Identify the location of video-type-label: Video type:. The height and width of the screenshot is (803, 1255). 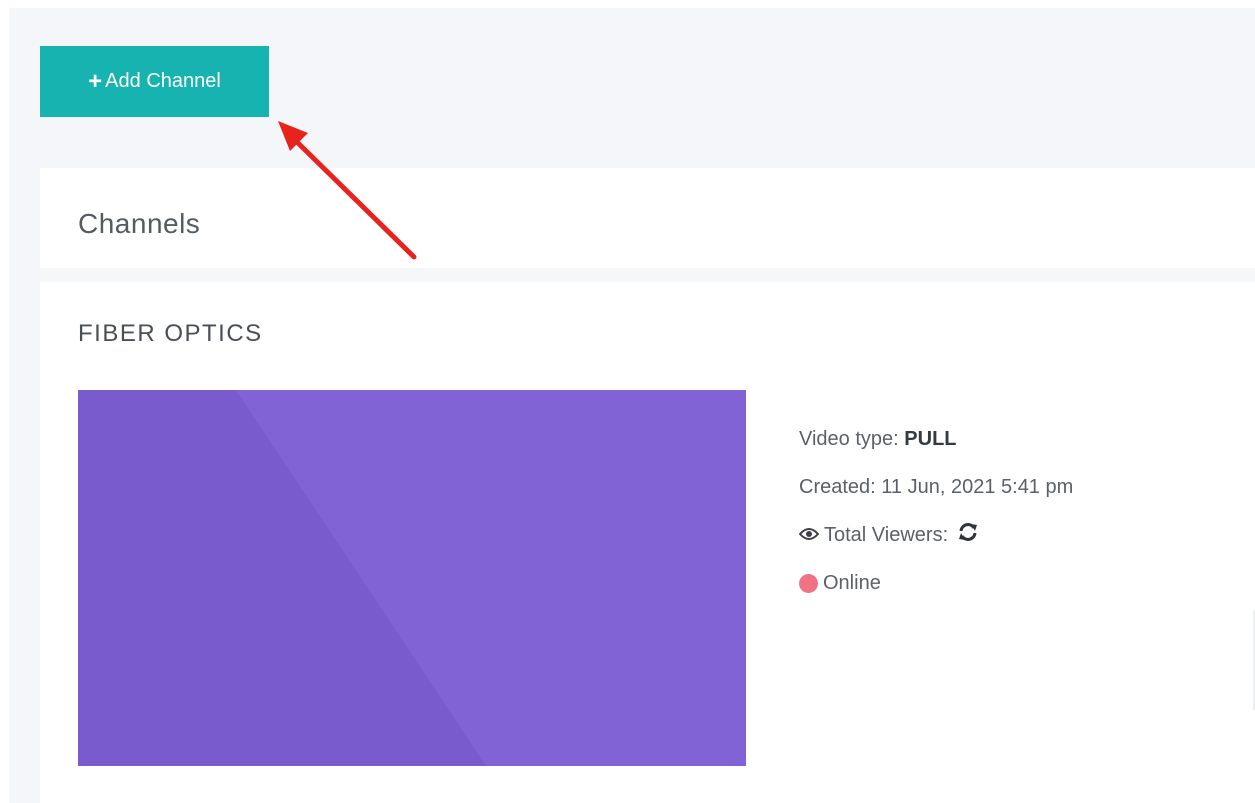
(849, 438).